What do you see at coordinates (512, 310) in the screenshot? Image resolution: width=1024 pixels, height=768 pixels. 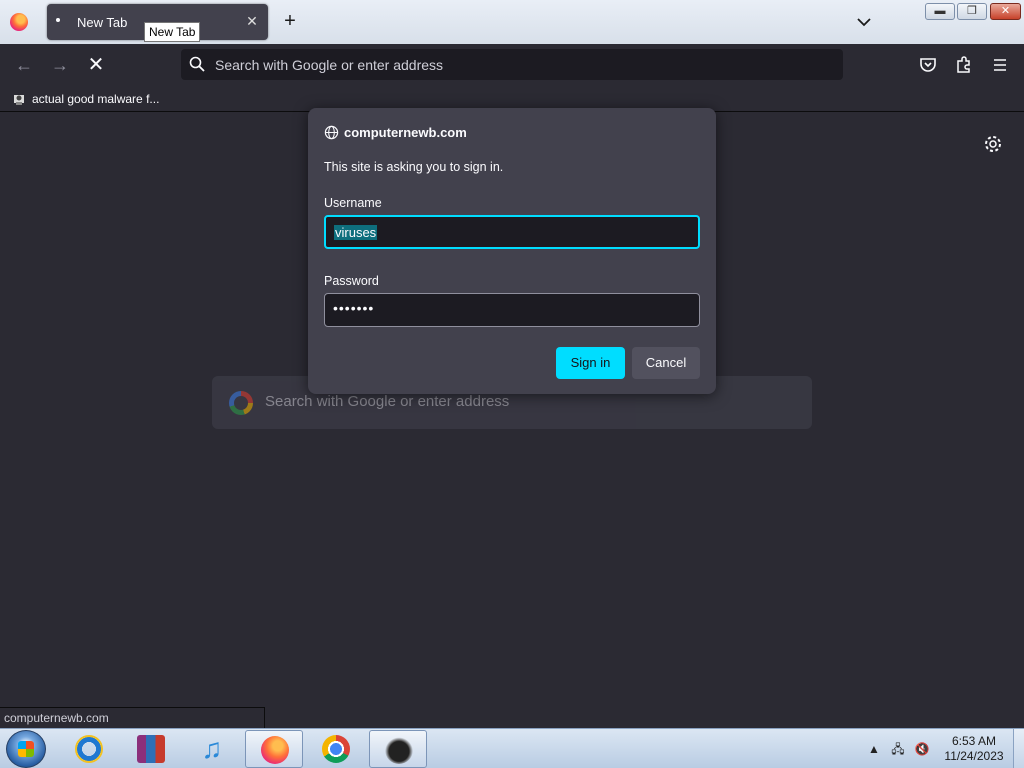 I see `password-field: •••••••` at bounding box center [512, 310].